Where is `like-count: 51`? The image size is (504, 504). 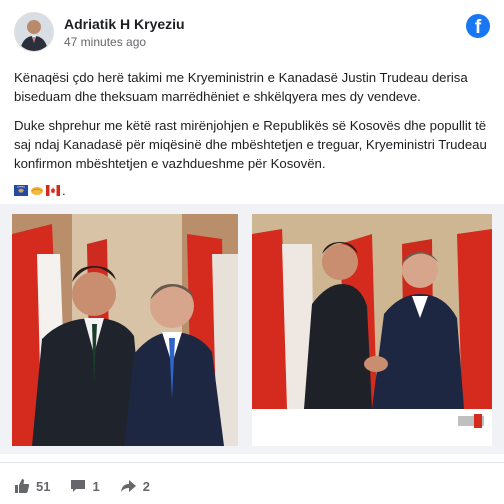 like-count: 51 is located at coordinates (43, 486).